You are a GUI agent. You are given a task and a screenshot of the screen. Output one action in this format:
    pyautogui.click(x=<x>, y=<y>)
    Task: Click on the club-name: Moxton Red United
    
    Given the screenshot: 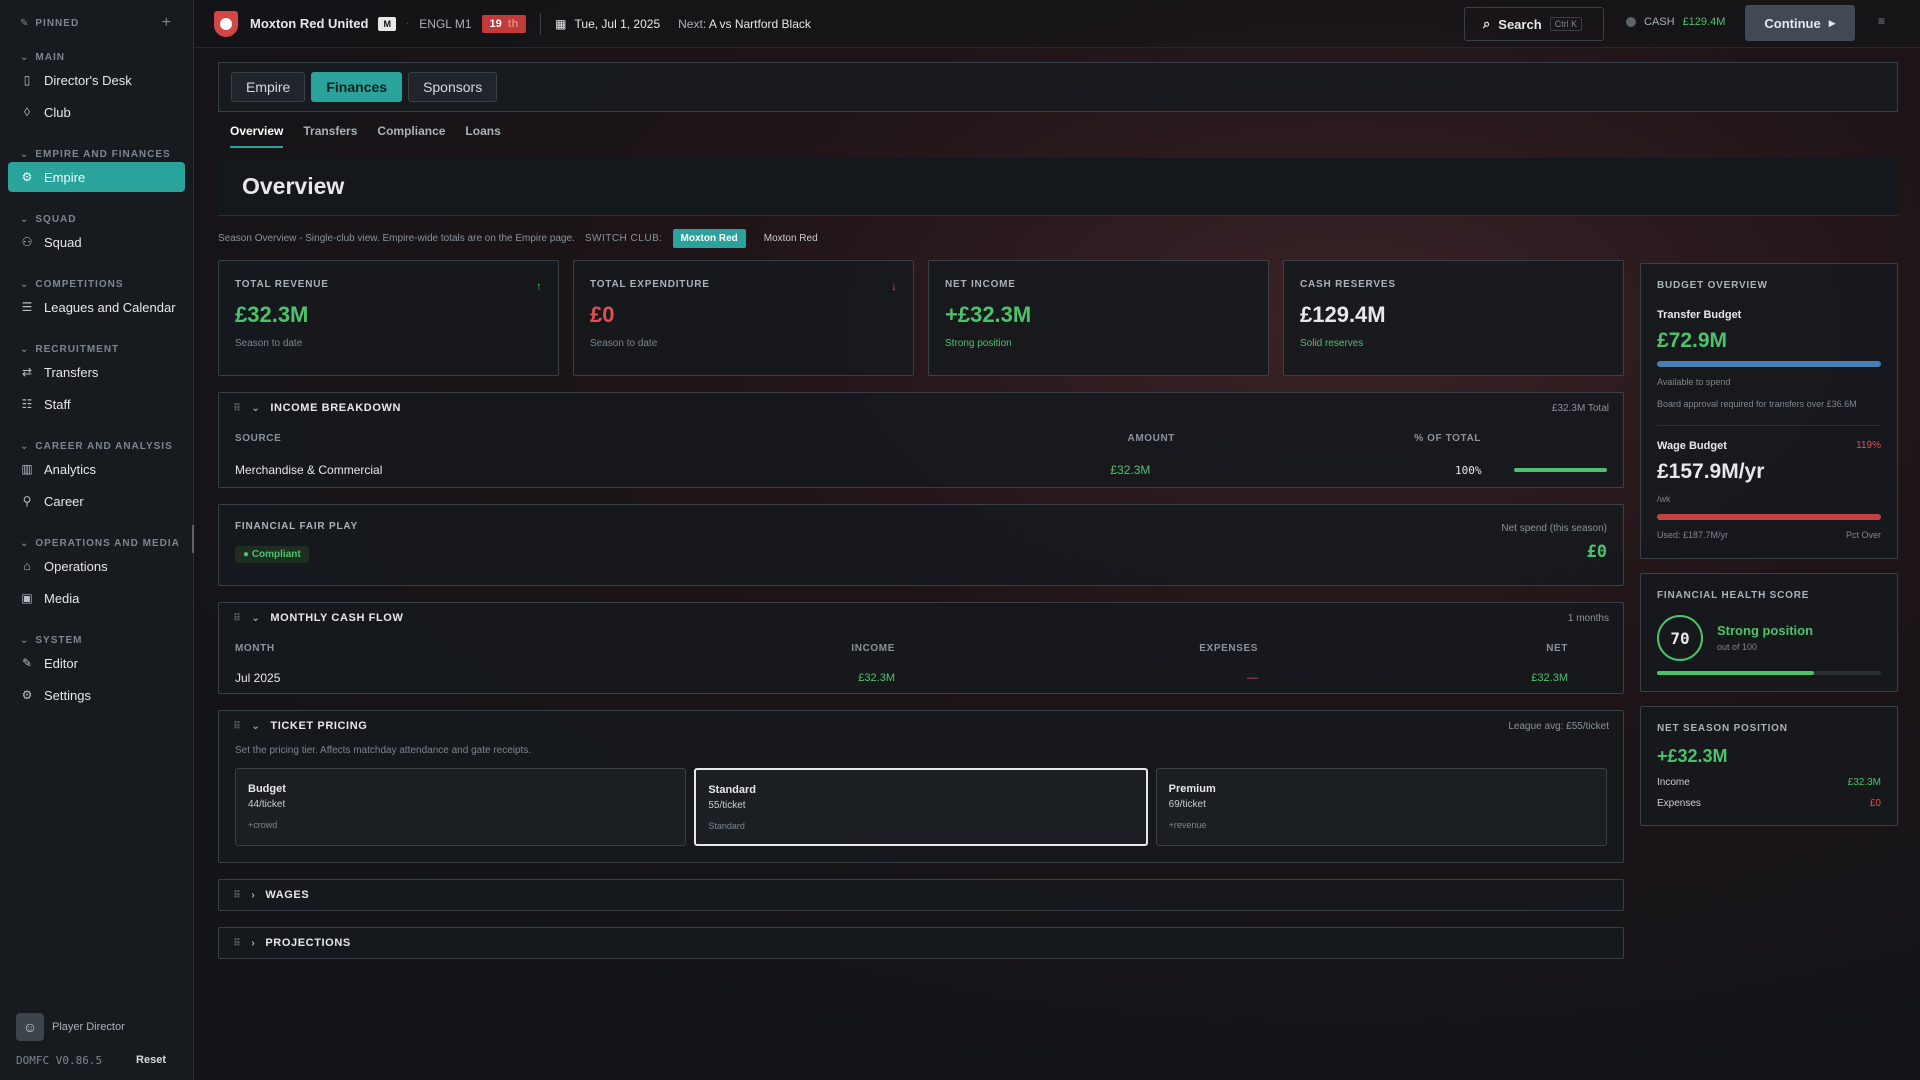 What is the action you would take?
    pyautogui.click(x=309, y=23)
    